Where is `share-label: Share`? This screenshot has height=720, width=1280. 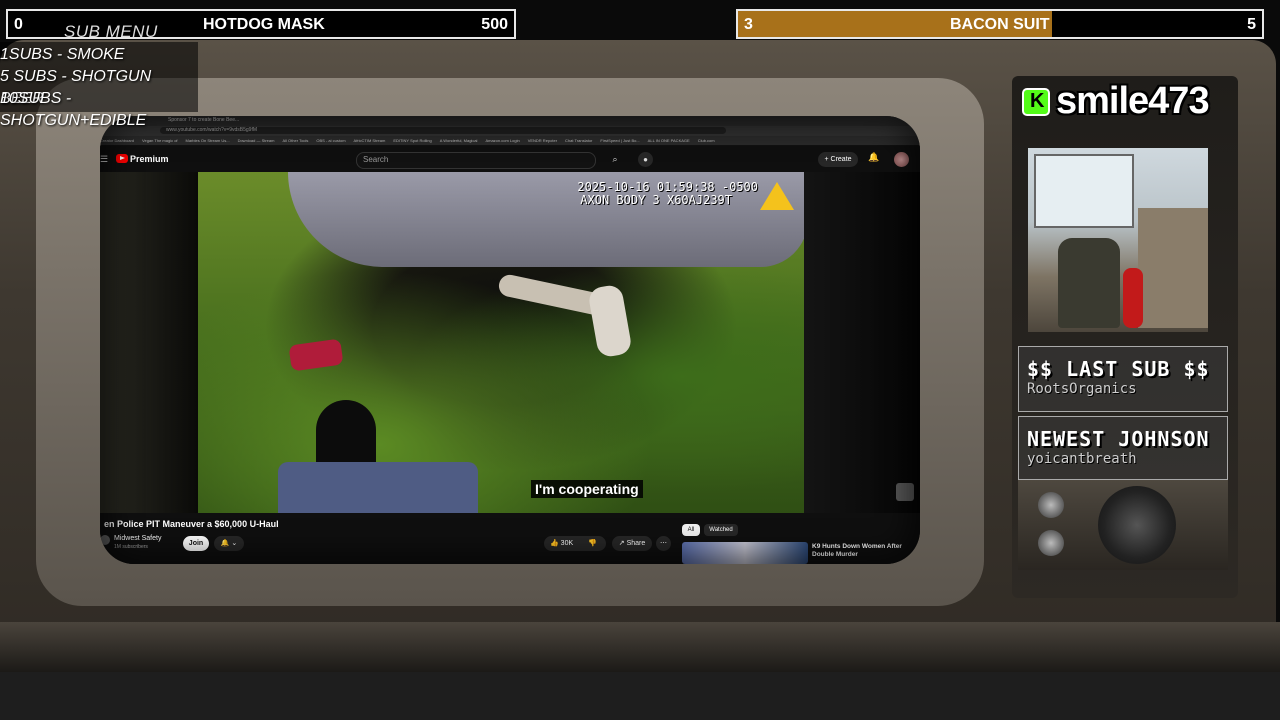 share-label: Share is located at coordinates (636, 543).